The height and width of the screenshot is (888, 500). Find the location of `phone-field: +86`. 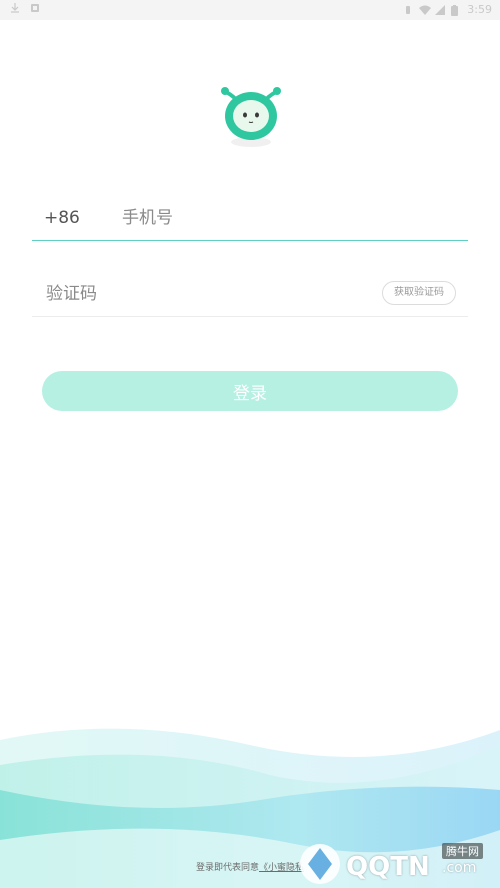

phone-field: +86 is located at coordinates (250, 218).